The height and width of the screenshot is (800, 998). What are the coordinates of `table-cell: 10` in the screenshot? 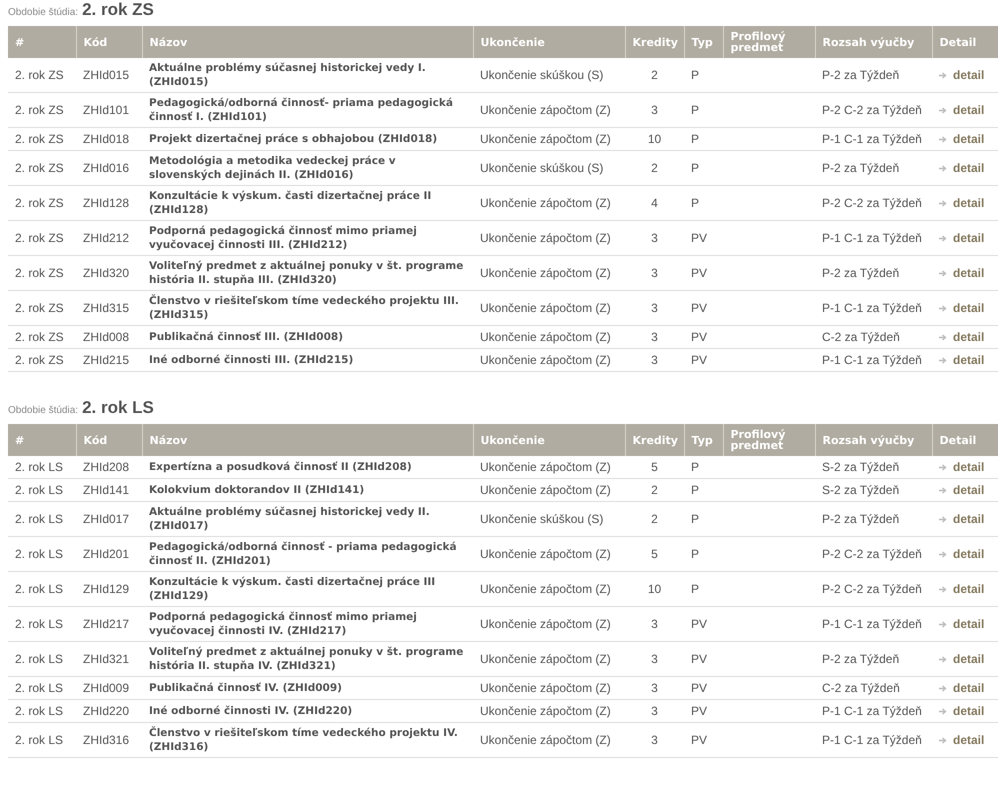 It's located at (654, 139).